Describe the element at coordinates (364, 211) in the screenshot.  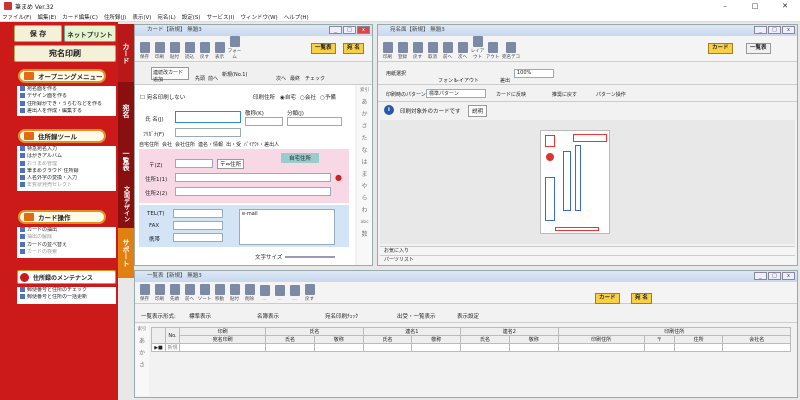
I see `kana-wa: わ` at that location.